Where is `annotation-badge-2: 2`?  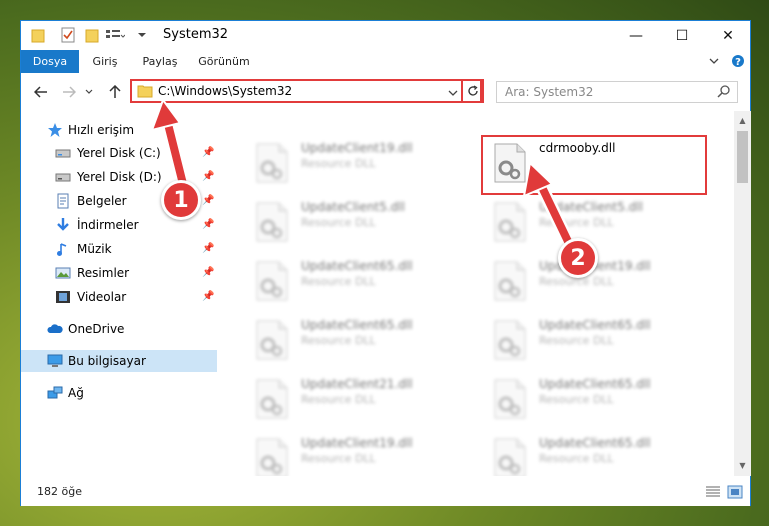
annotation-badge-2: 2 is located at coordinates (578, 258).